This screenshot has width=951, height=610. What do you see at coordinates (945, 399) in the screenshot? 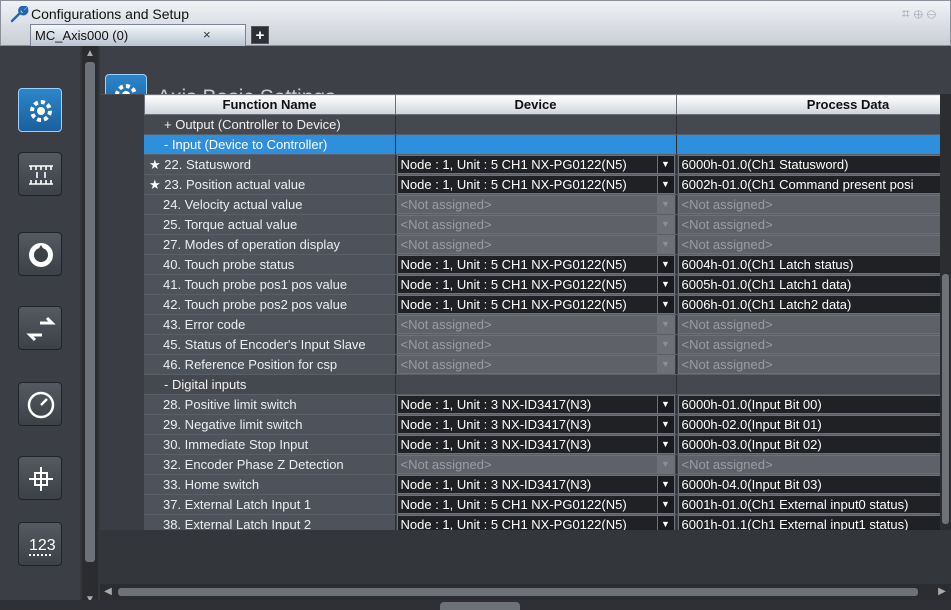
I see `vertical-scroll-thumb` at bounding box center [945, 399].